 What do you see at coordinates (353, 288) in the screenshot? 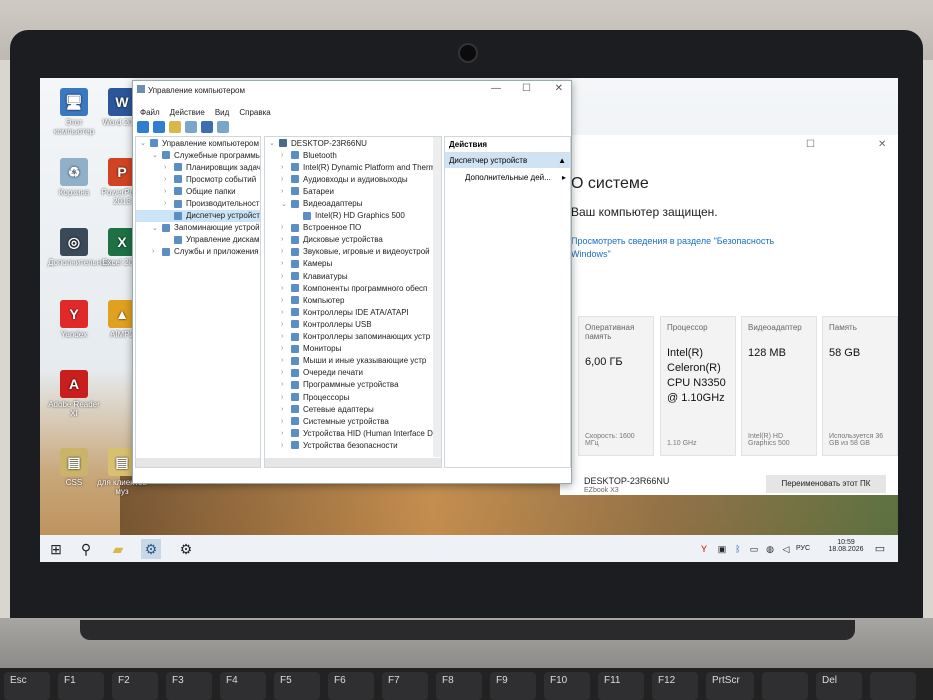
I see `device-category: › Компоненты программного обесп` at bounding box center [353, 288].